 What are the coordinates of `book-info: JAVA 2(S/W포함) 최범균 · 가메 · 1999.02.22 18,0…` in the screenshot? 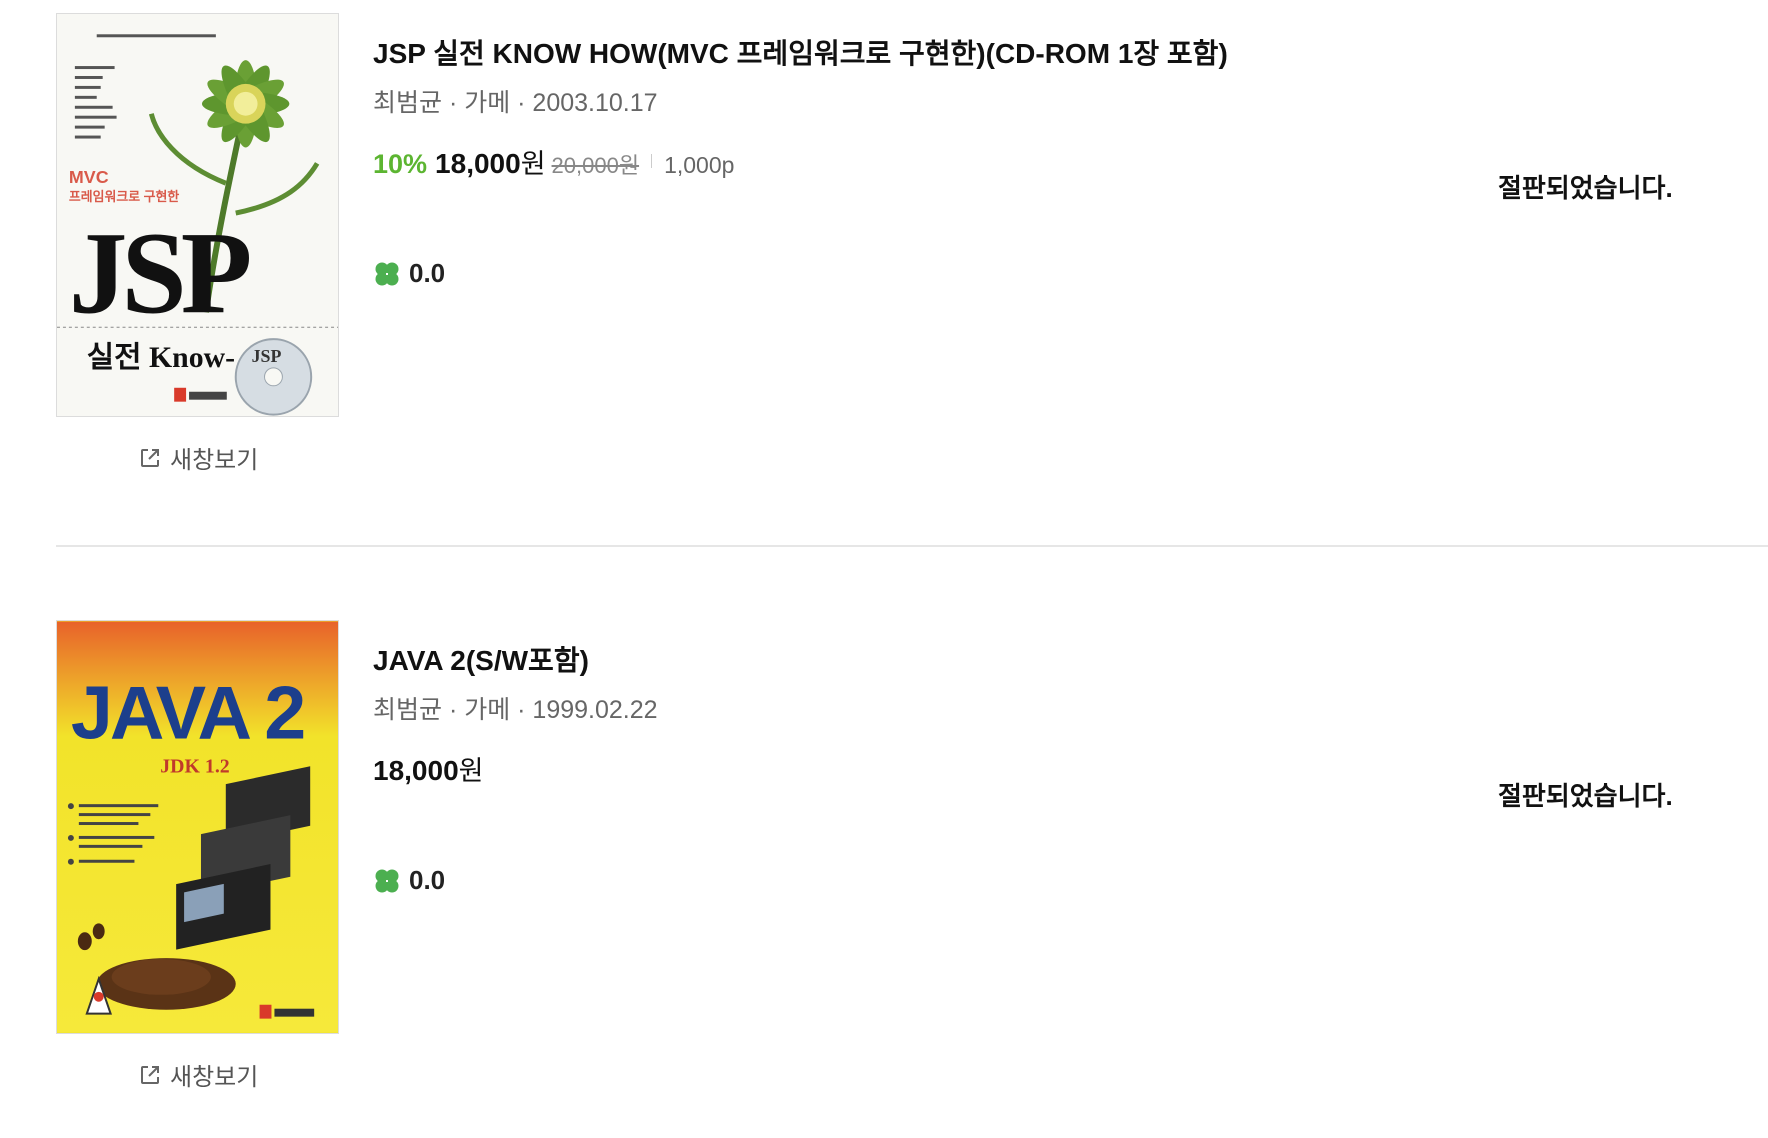 It's located at (515, 768).